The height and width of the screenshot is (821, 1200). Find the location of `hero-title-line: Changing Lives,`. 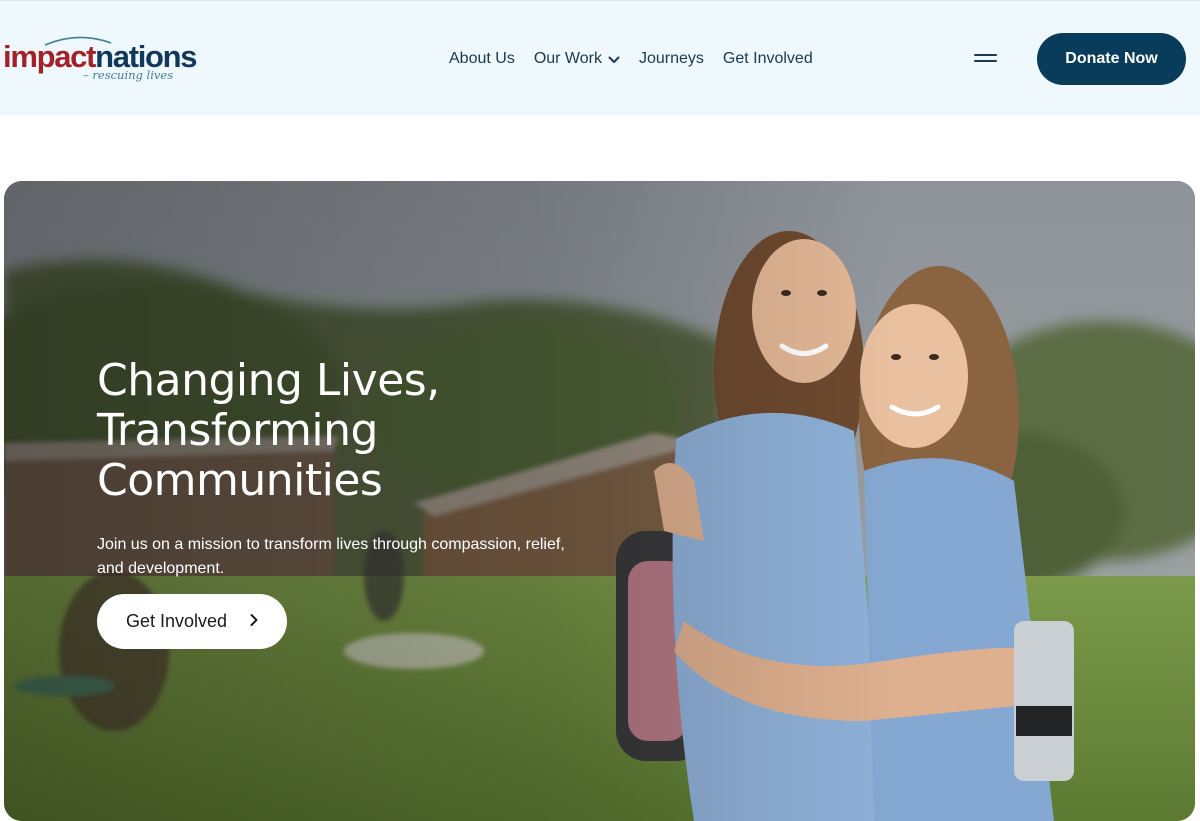

hero-title-line: Changing Lives, is located at coordinates (268, 380).